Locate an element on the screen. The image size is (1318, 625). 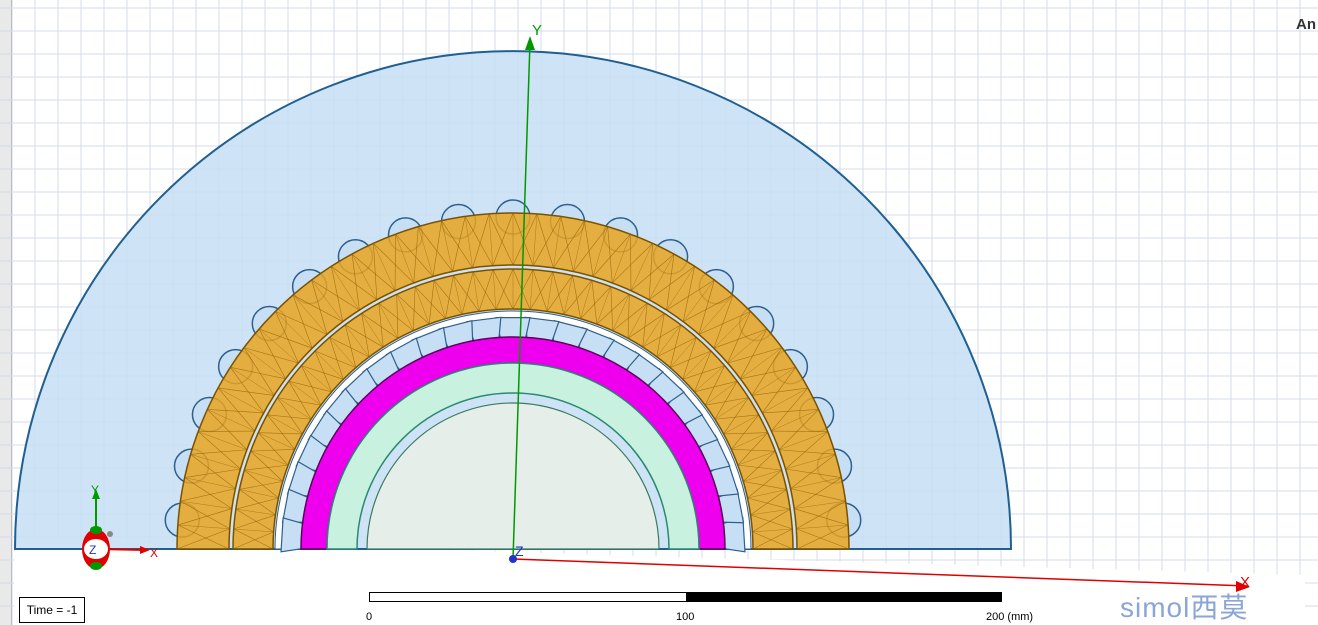
scale-bar: 0 100 200 (mm) is located at coordinates (699, 608).